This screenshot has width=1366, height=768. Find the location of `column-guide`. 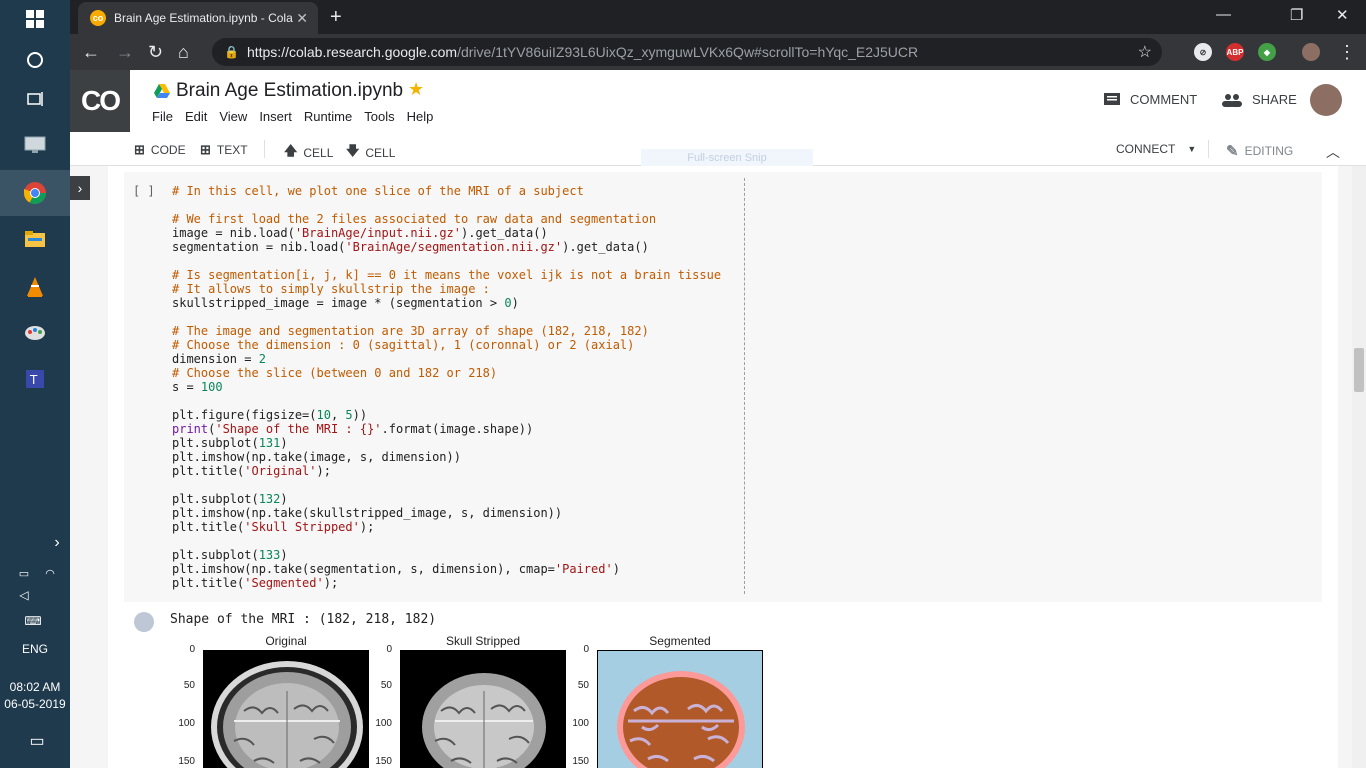

column-guide is located at coordinates (744, 386).